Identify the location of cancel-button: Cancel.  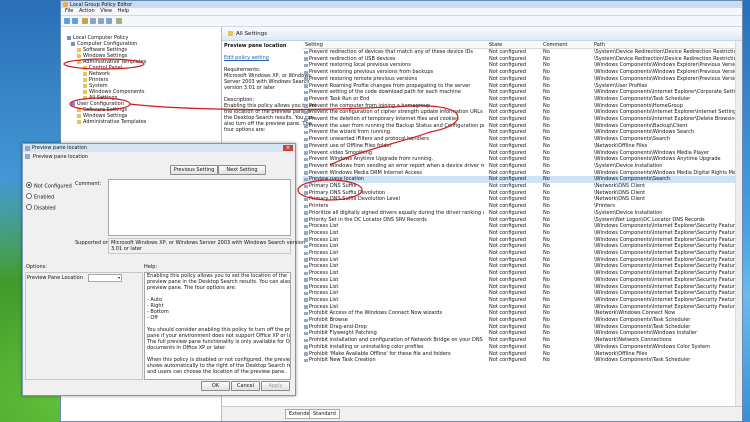
(245, 386).